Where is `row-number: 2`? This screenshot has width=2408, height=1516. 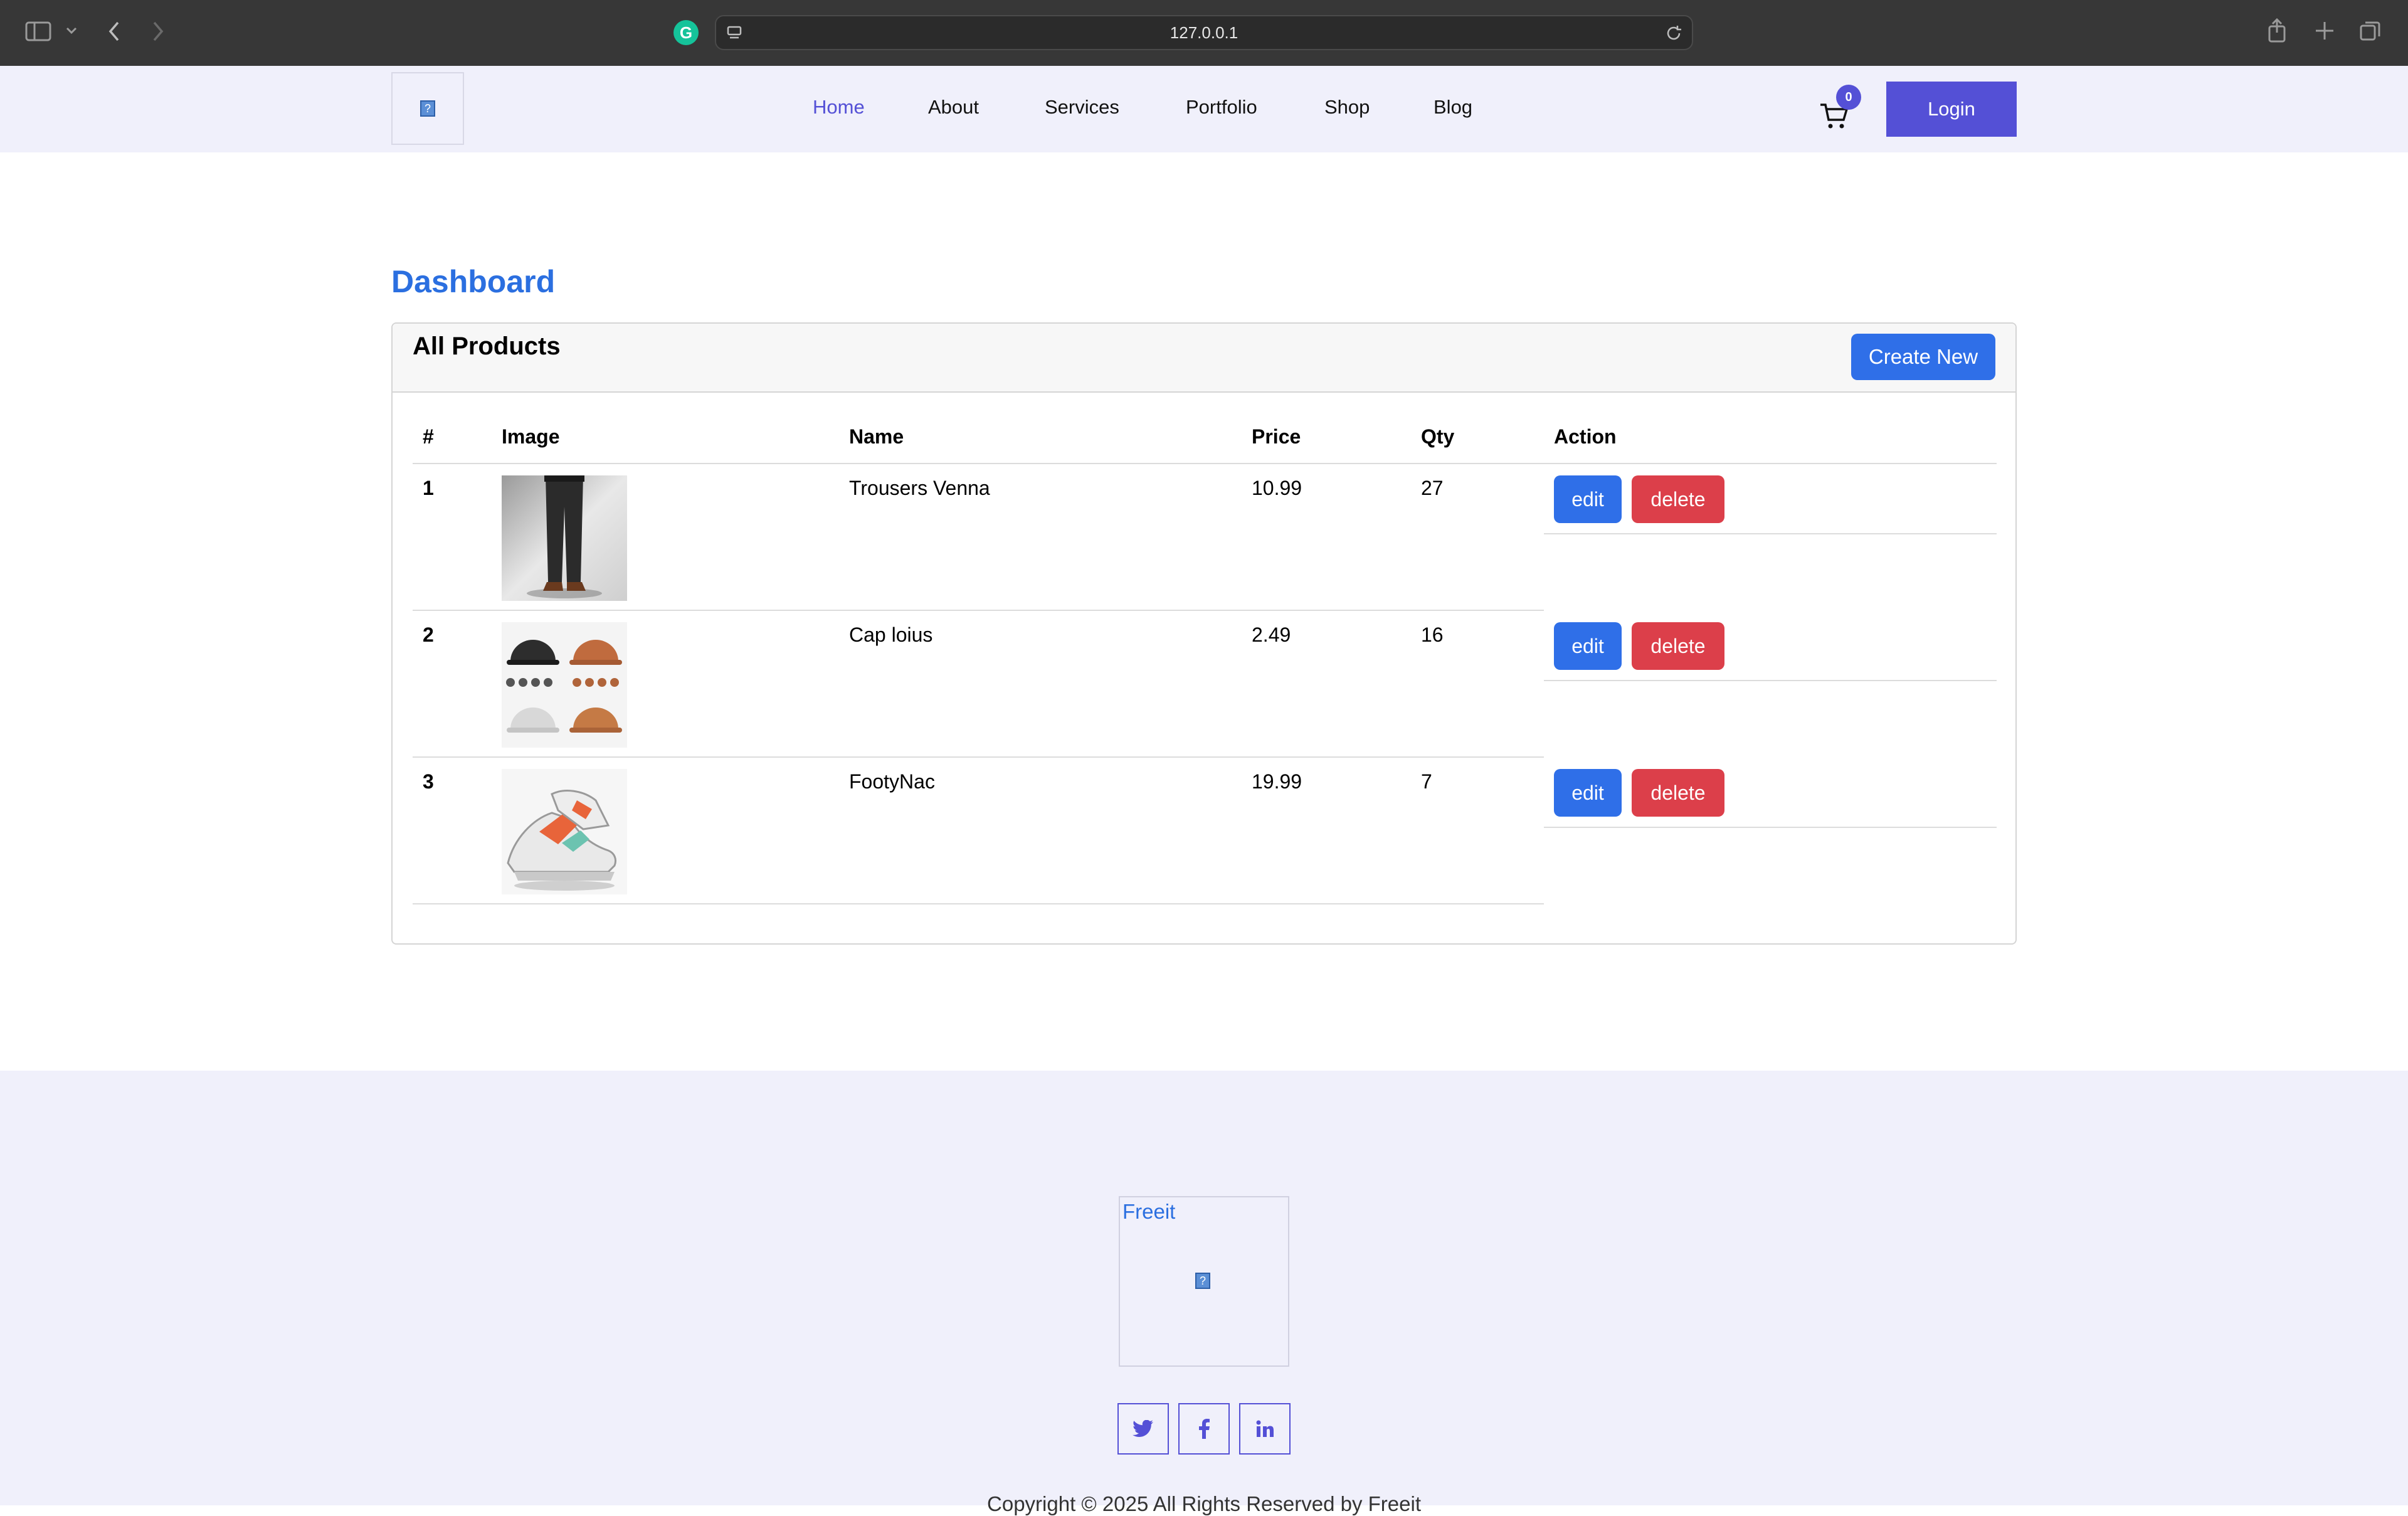 row-number: 2 is located at coordinates (428, 634).